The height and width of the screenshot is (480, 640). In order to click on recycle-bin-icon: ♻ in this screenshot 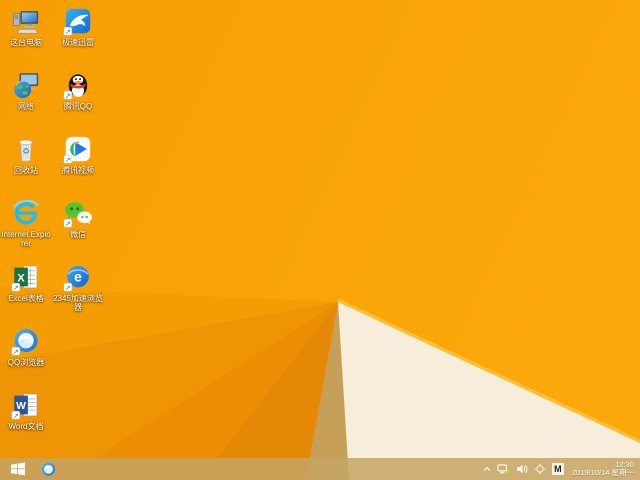, I will do `click(26, 150)`.